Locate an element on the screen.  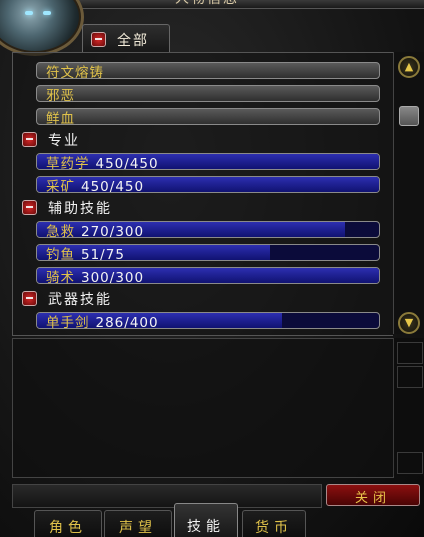
detail-scroll-up is located at coordinates (410, 353).